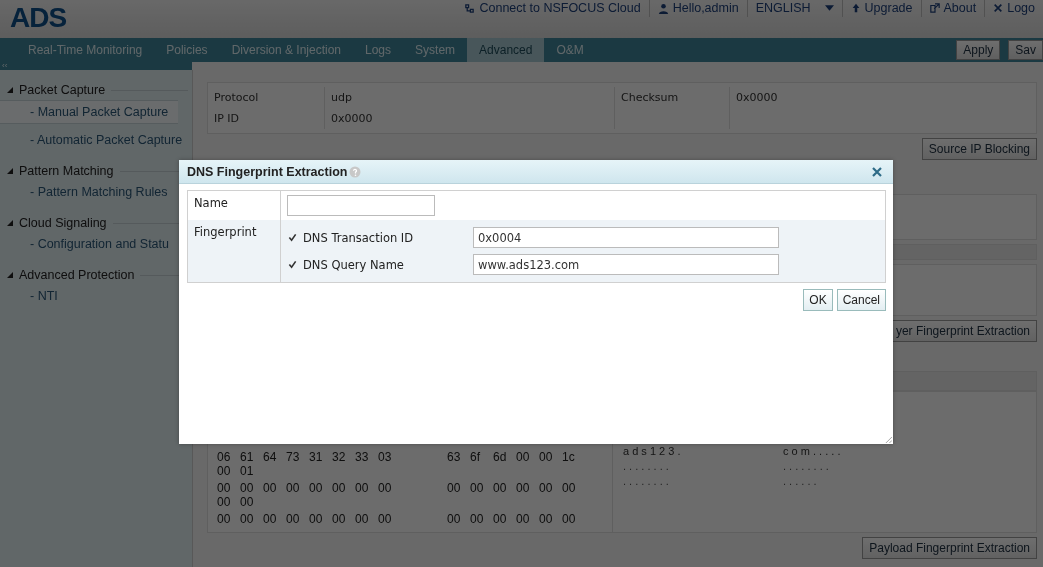  Describe the element at coordinates (818, 300) in the screenshot. I see `dialog-button: OK` at that location.